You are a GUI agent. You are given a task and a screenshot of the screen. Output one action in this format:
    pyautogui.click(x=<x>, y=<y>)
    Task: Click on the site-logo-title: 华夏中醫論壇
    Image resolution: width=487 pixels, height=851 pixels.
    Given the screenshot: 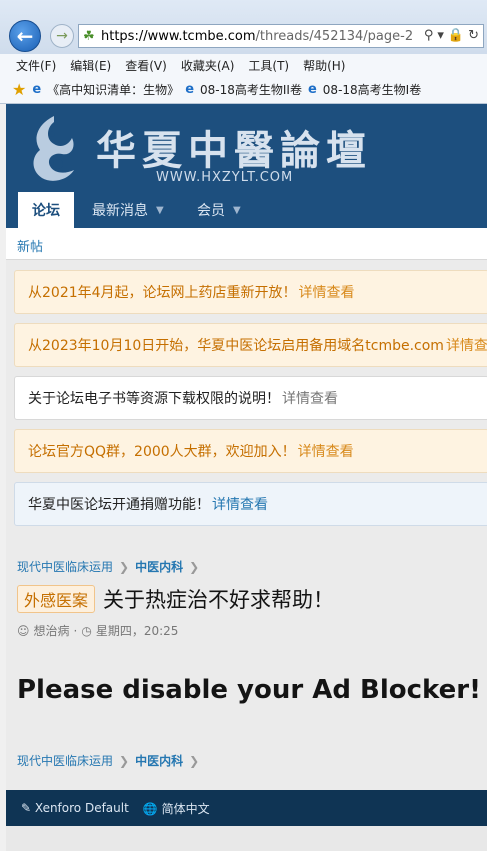 What is the action you would take?
    pyautogui.click(x=234, y=147)
    